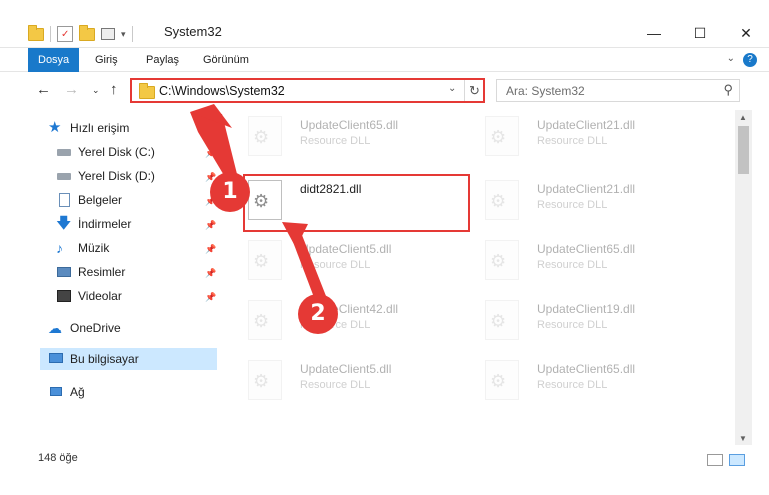 The width and height of the screenshot is (769, 495). I want to click on step-badge-1: 1, so click(230, 192).